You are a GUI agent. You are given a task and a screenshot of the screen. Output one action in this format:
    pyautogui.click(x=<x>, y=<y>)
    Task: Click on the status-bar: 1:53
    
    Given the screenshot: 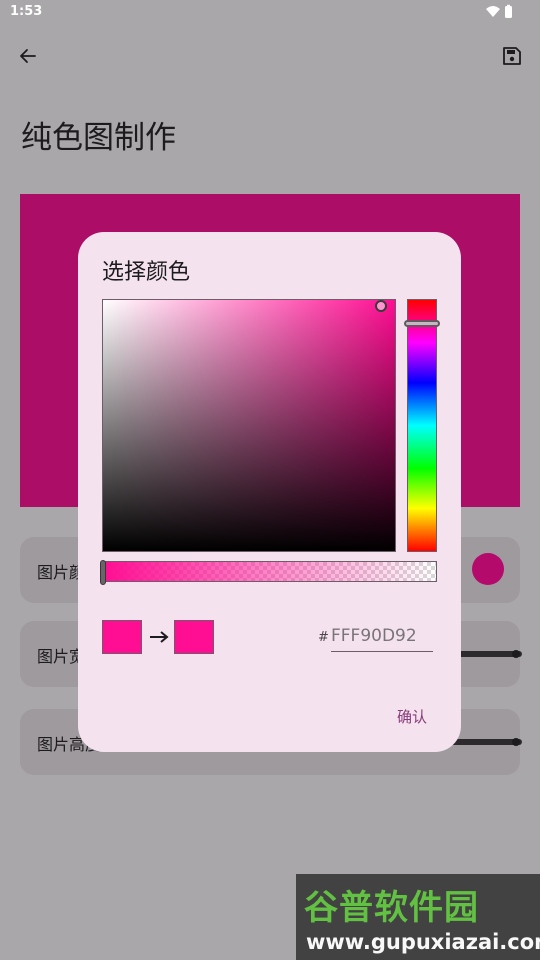 What is the action you would take?
    pyautogui.click(x=270, y=12)
    